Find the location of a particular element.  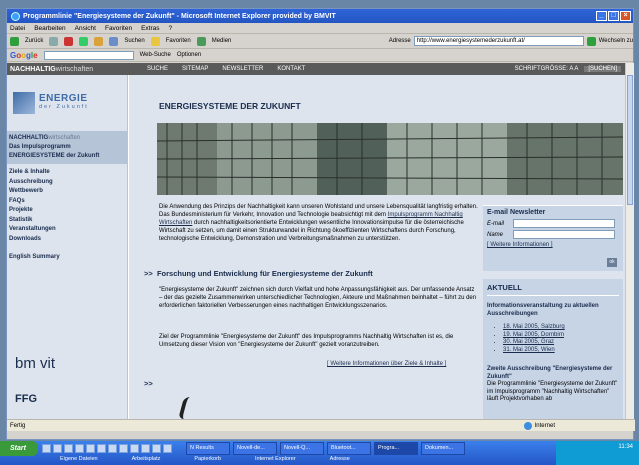

minimize-button: _ is located at coordinates (601, 16).